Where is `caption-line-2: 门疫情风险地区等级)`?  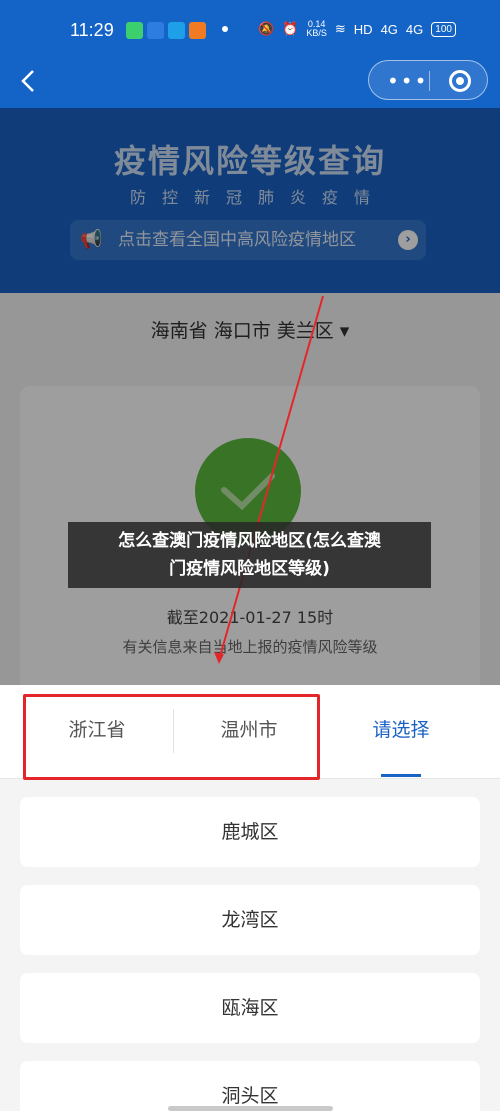
caption-line-2: 门疫情风险地区等级) is located at coordinates (249, 569).